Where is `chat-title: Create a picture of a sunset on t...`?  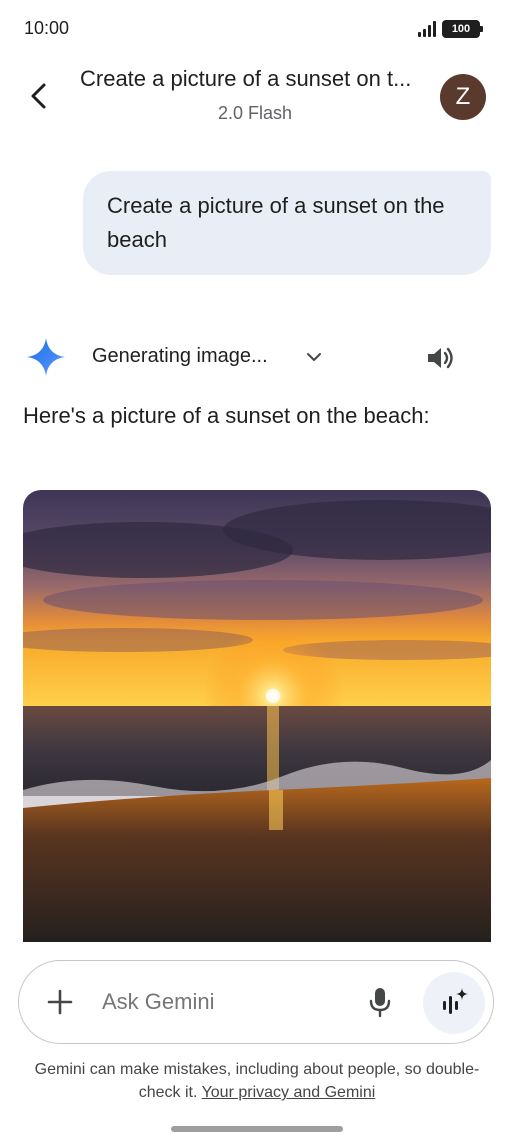 chat-title: Create a picture of a sunset on t... is located at coordinates (246, 78).